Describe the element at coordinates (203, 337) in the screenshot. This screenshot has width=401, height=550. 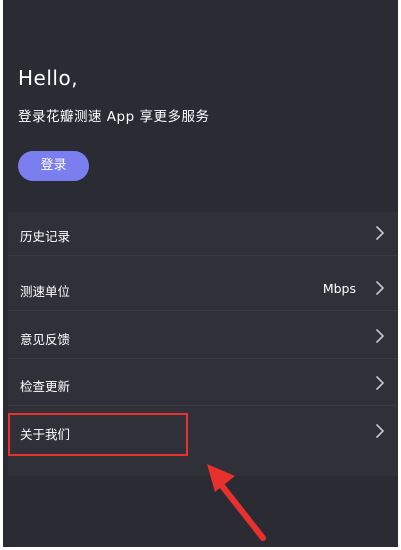
I see `menu-item-feedback: 意见反馈` at that location.